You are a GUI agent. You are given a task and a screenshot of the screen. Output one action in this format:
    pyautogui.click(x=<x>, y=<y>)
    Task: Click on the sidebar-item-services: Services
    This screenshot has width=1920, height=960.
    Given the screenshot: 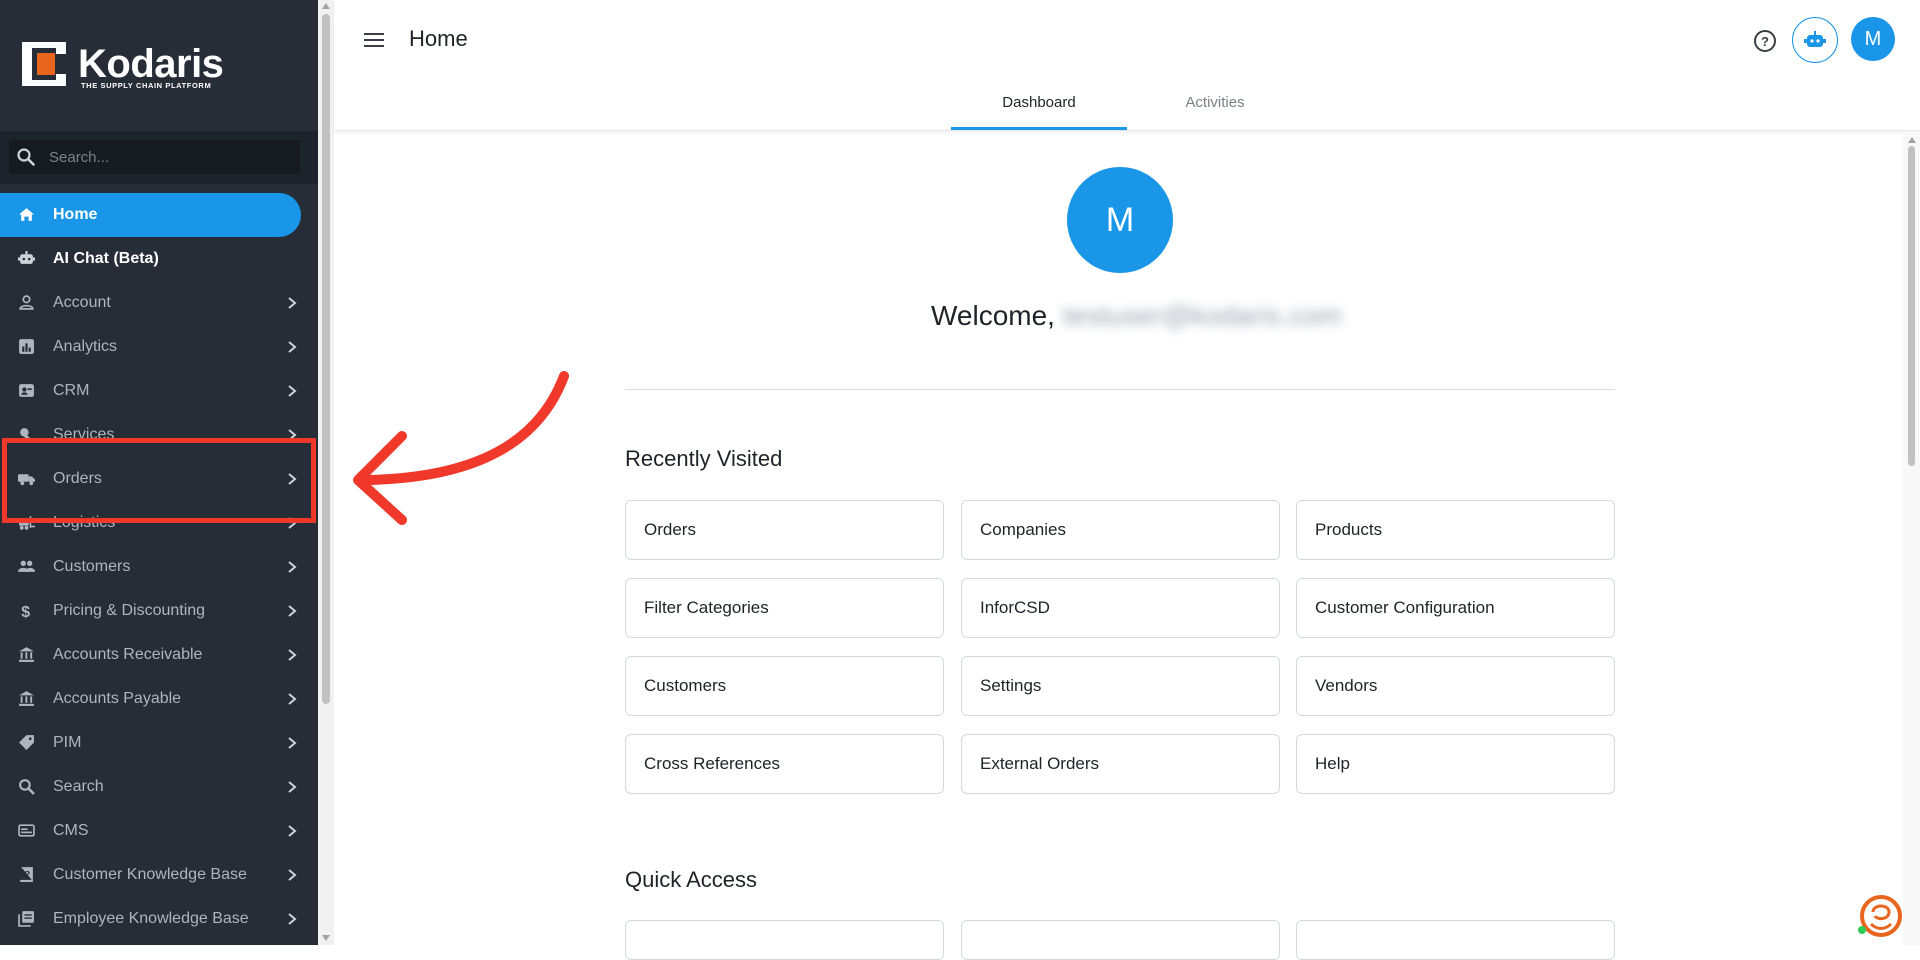 What is the action you would take?
    pyautogui.click(x=159, y=435)
    